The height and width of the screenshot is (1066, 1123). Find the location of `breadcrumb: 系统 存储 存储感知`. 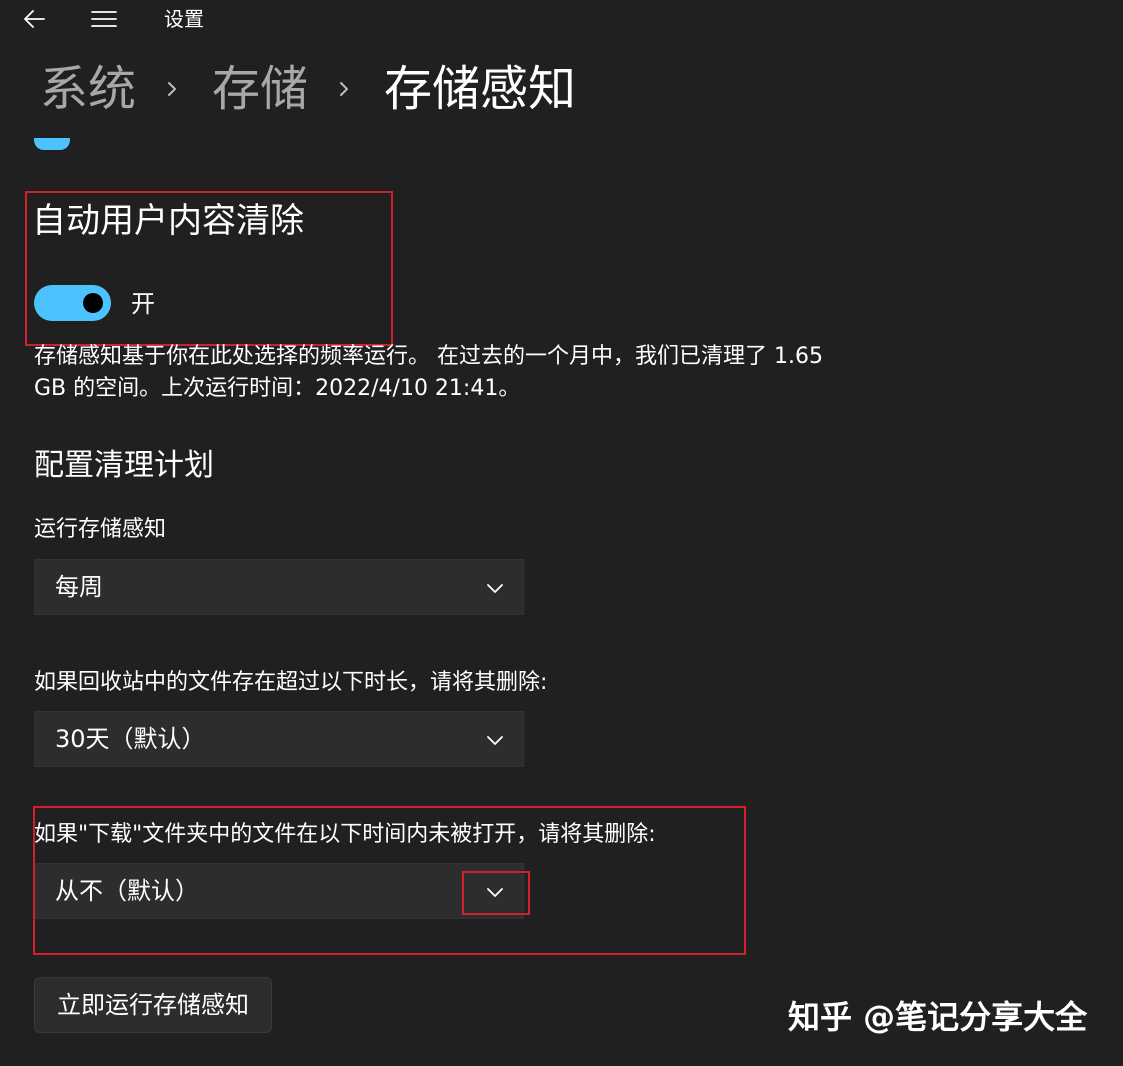

breadcrumb: 系统 存储 存储感知 is located at coordinates (308, 89).